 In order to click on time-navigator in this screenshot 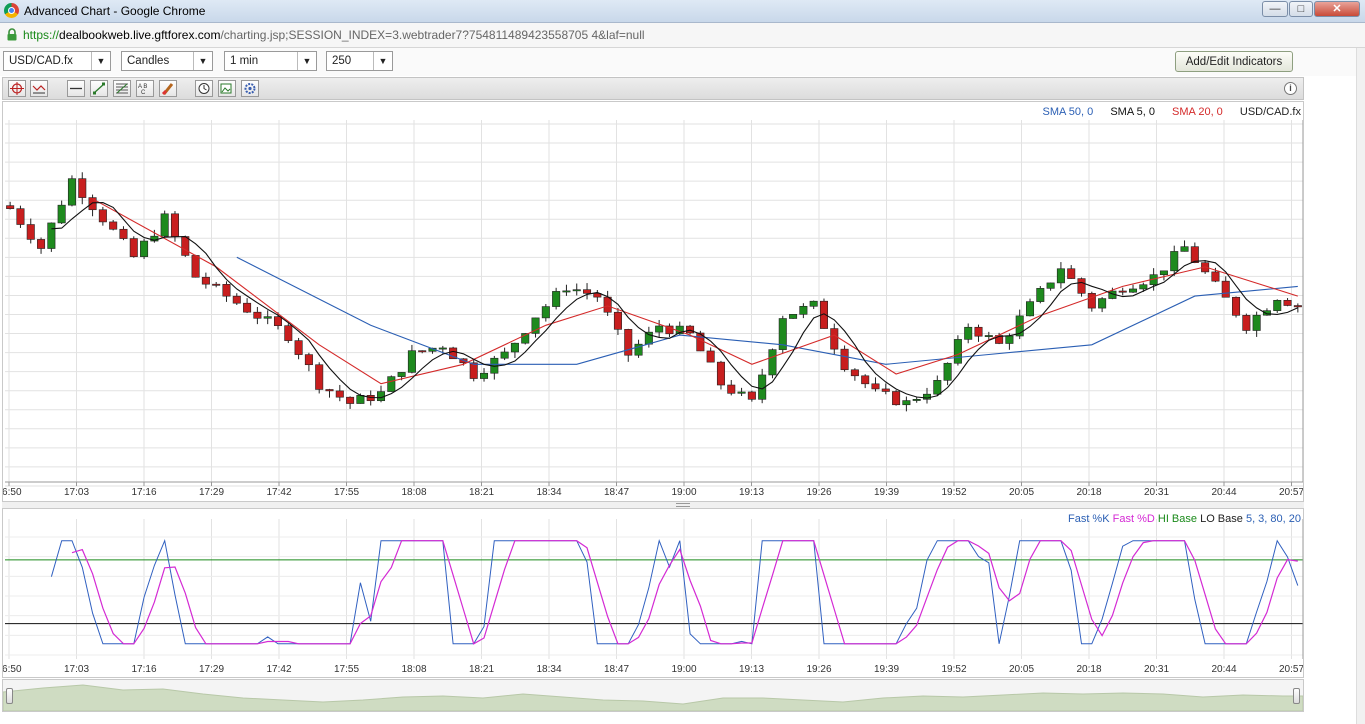, I will do `click(653, 695)`.